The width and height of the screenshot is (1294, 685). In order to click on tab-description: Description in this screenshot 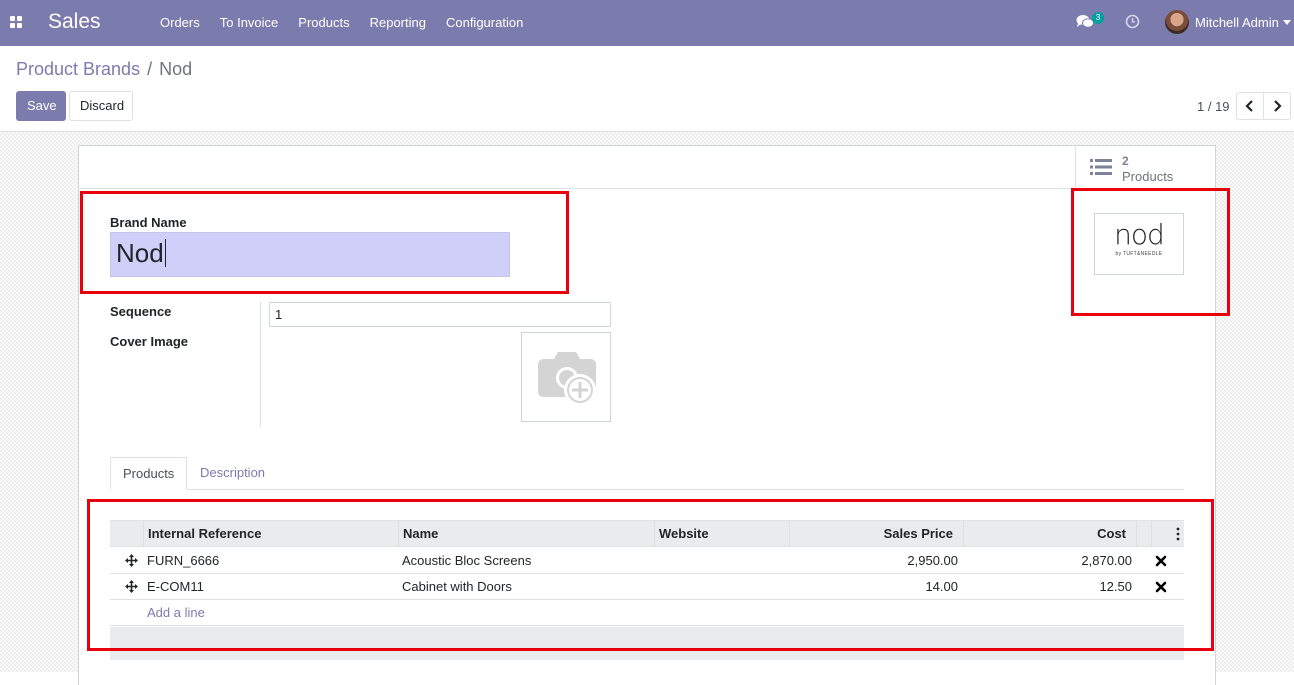, I will do `click(232, 473)`.